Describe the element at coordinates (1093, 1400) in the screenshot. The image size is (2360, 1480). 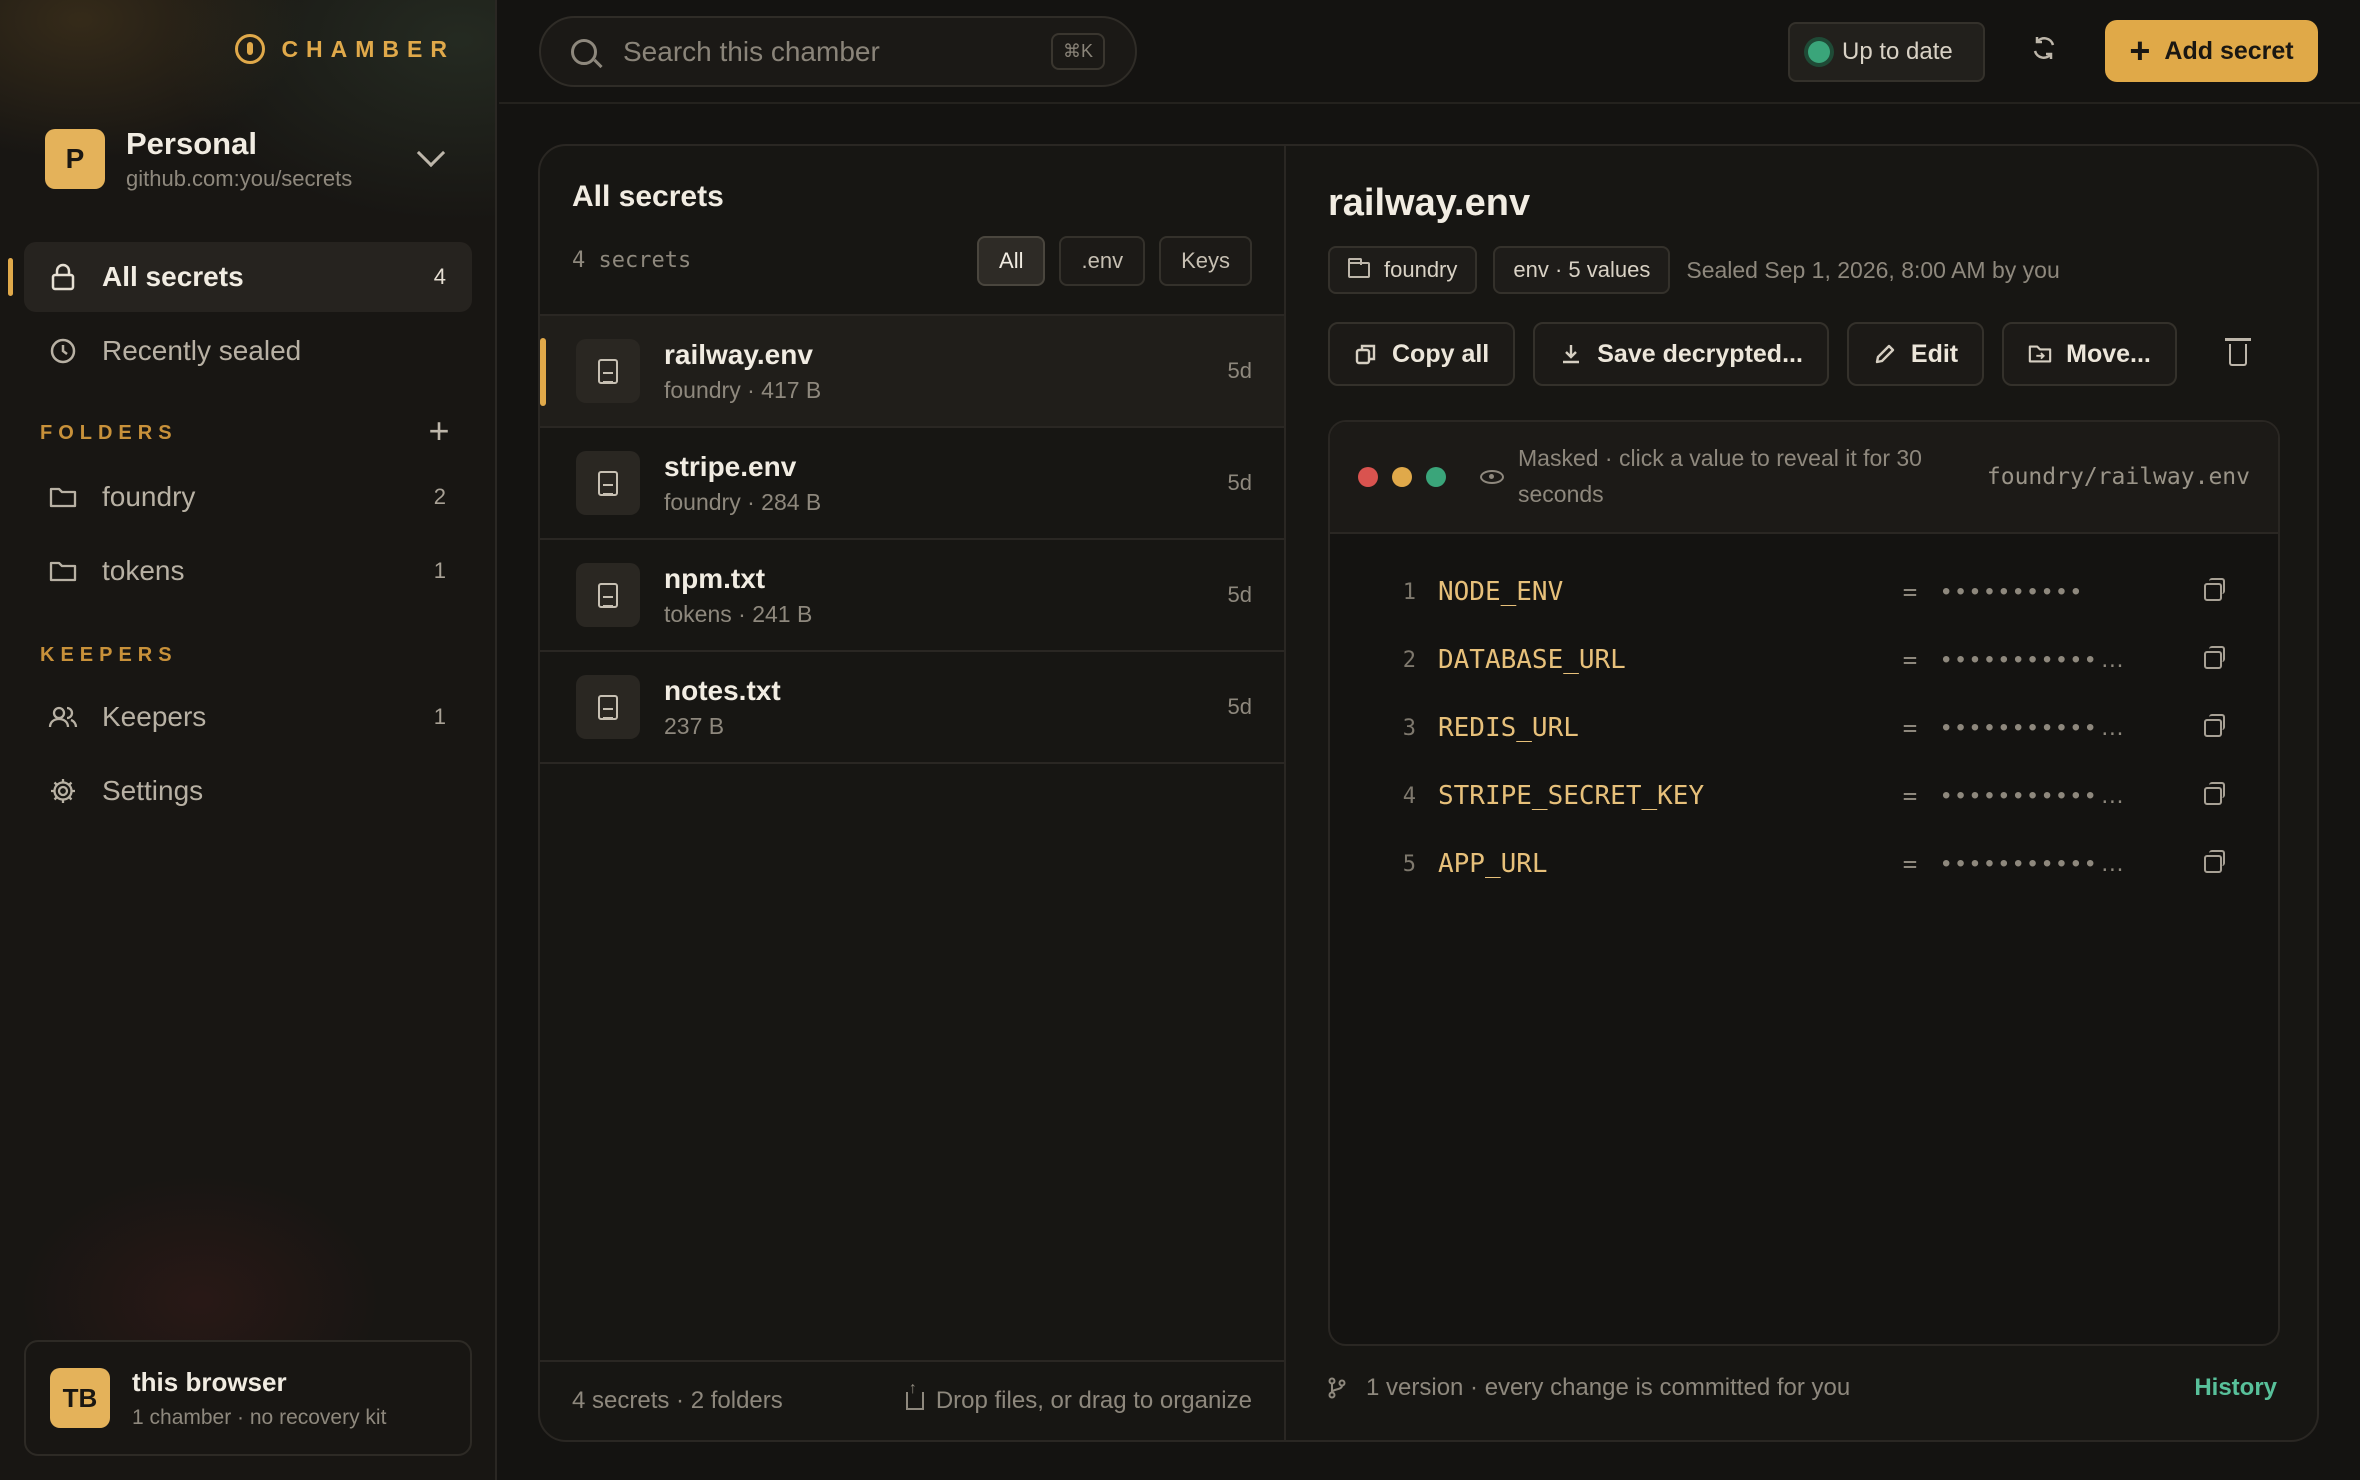
I see `drop-zone-label: Drop files, or drag to organize` at that location.